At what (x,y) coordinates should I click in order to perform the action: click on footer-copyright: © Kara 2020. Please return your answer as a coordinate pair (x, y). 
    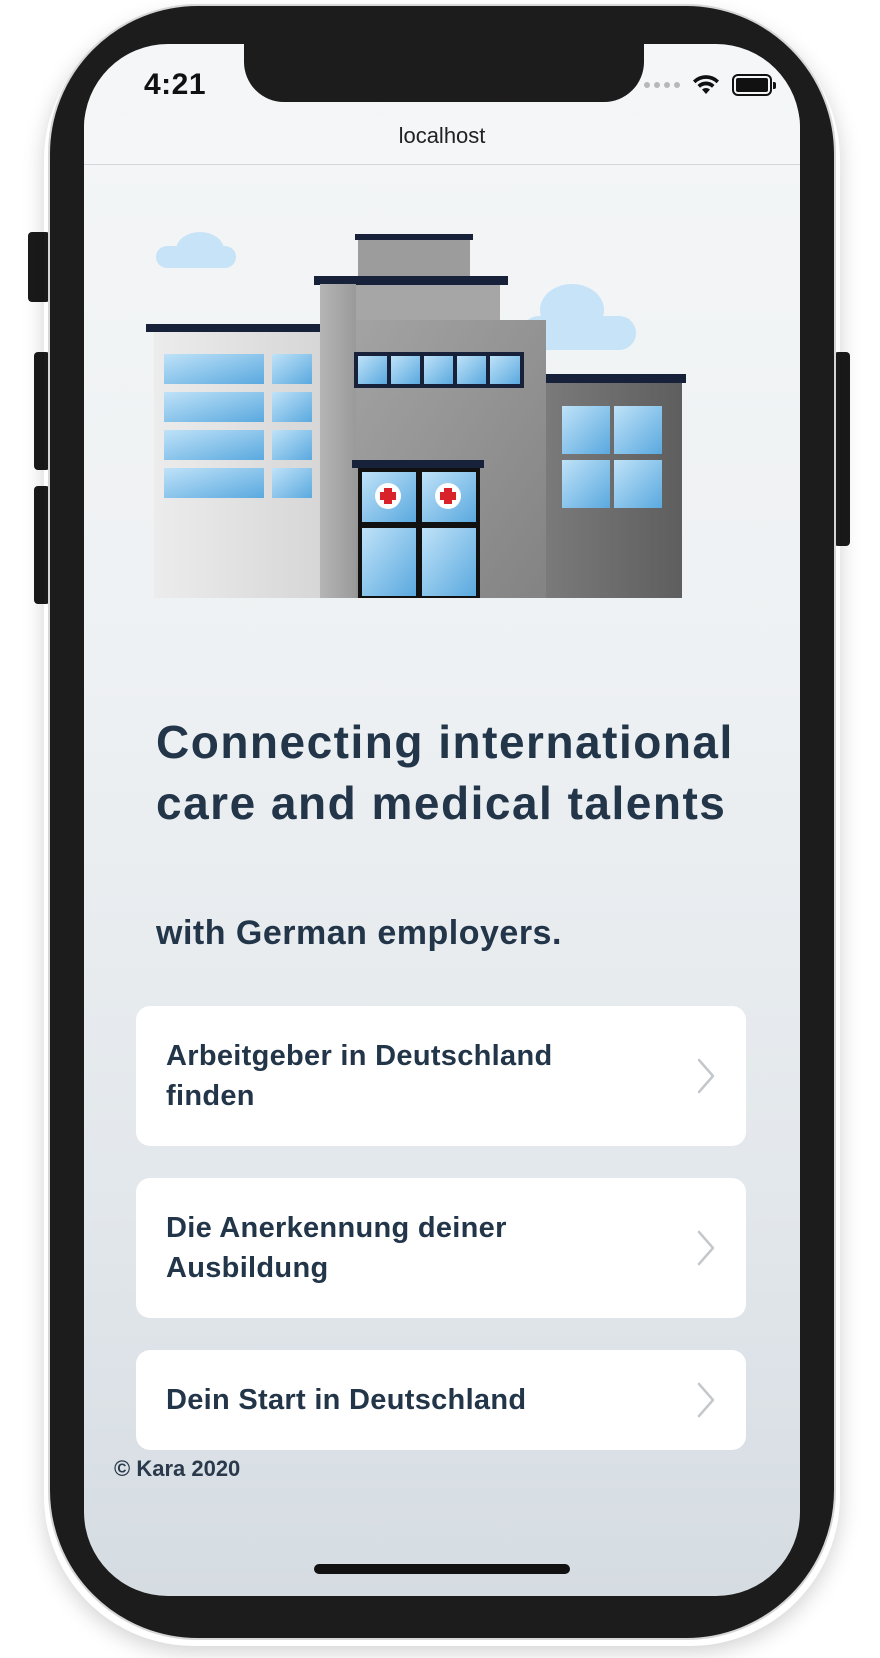
    Looking at the image, I should click on (177, 1468).